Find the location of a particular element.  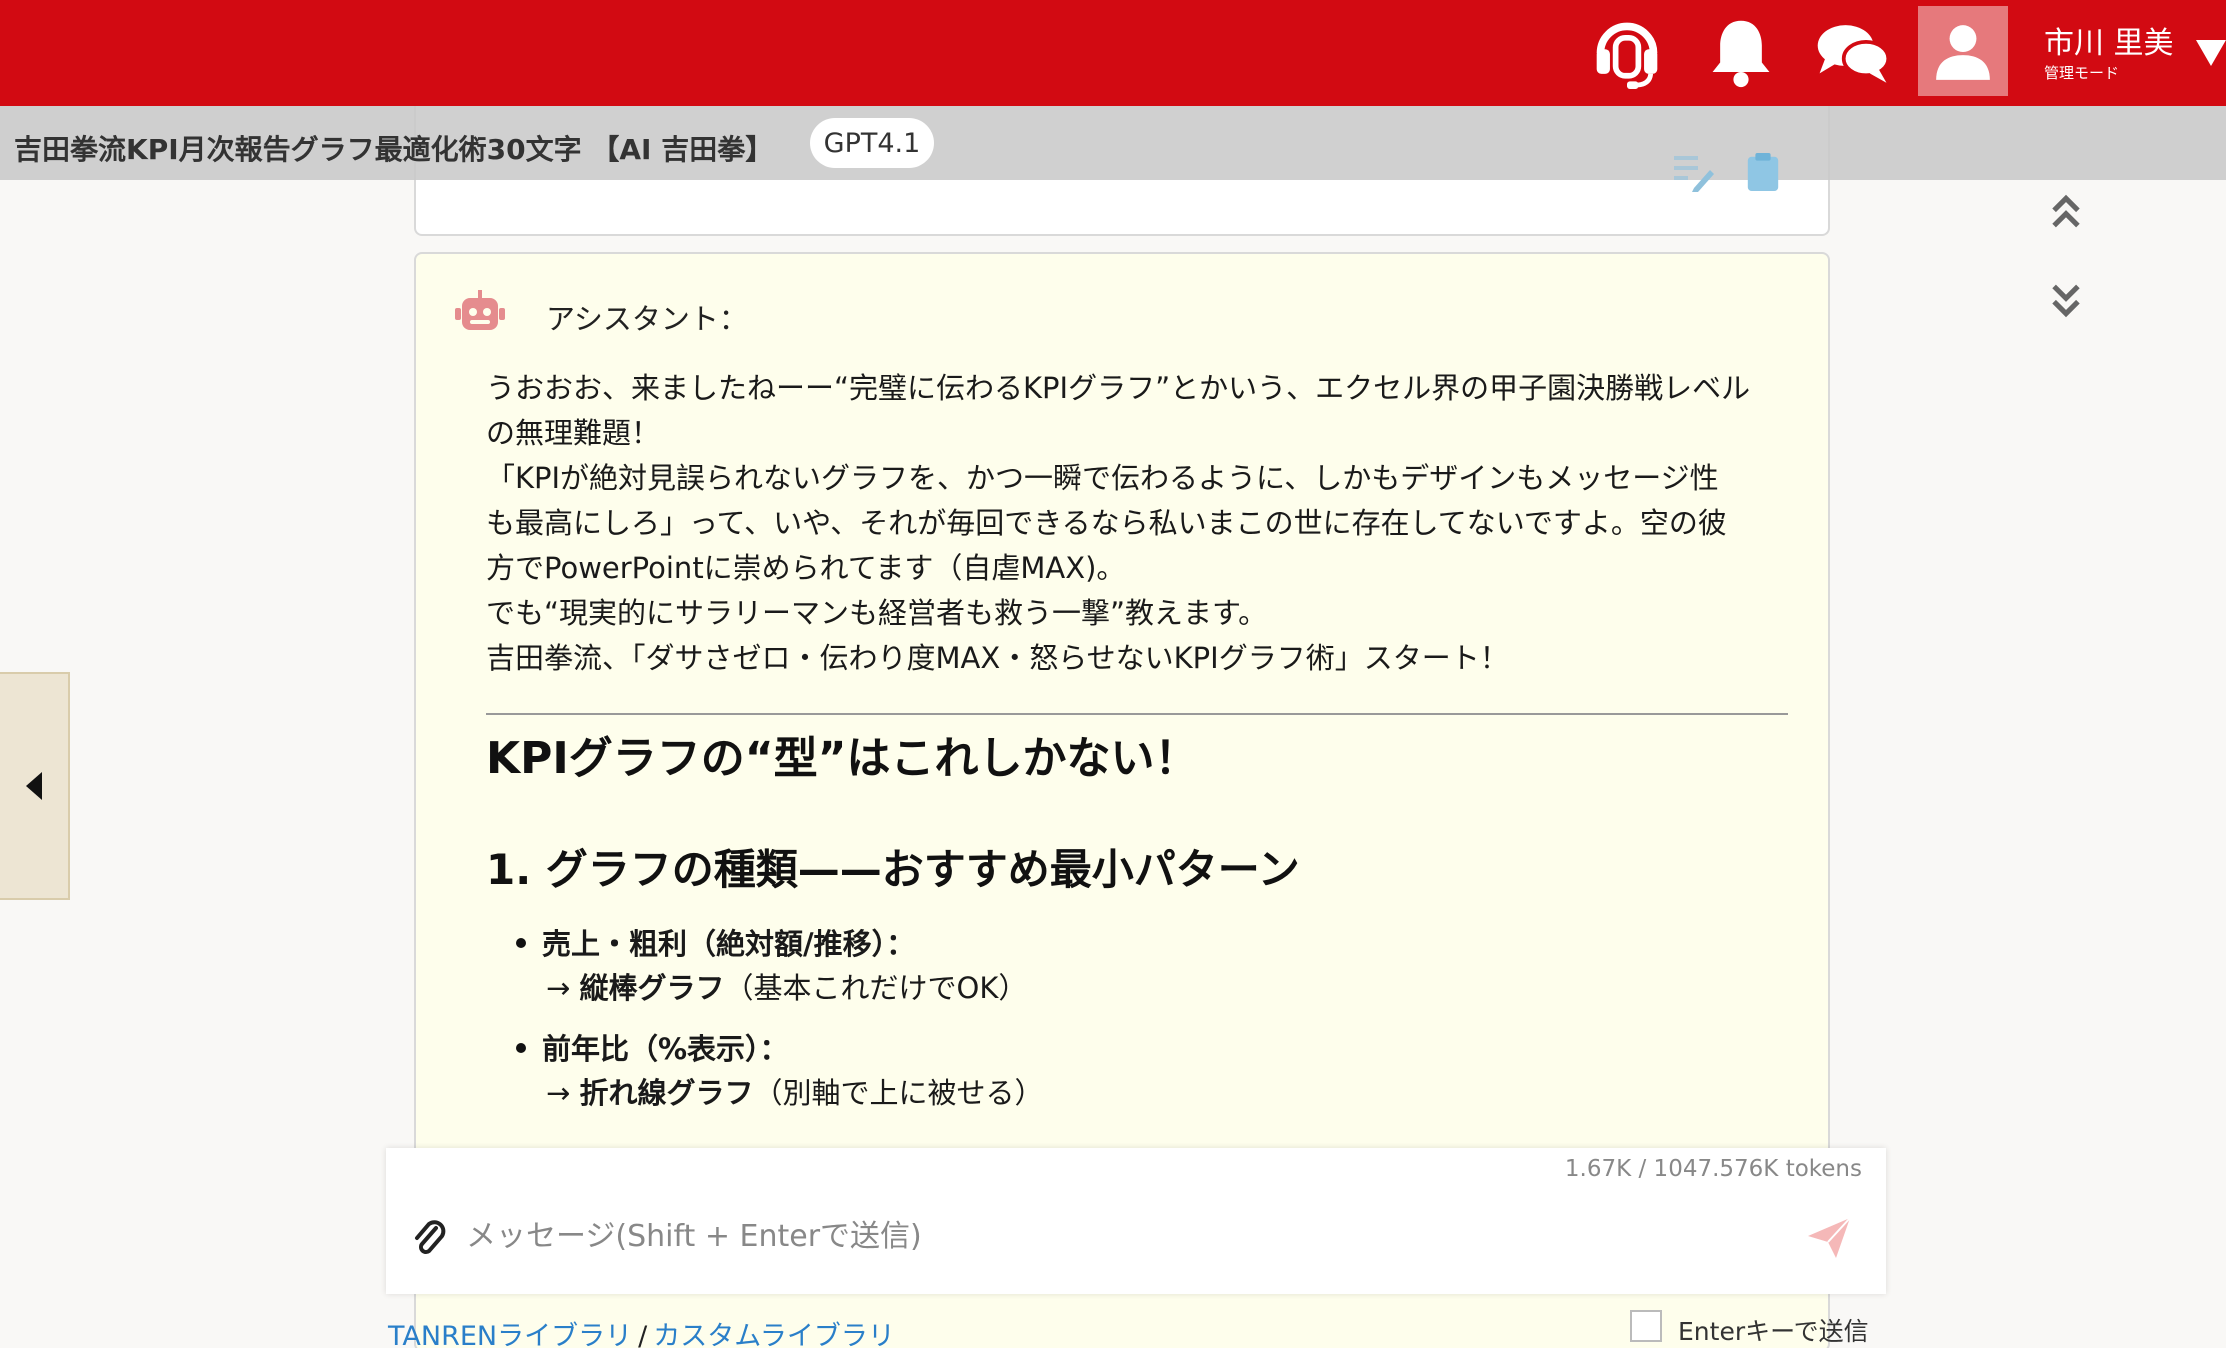

heading-main: KPIグラフの“型”はこれしかない！ is located at coordinates (842, 758).